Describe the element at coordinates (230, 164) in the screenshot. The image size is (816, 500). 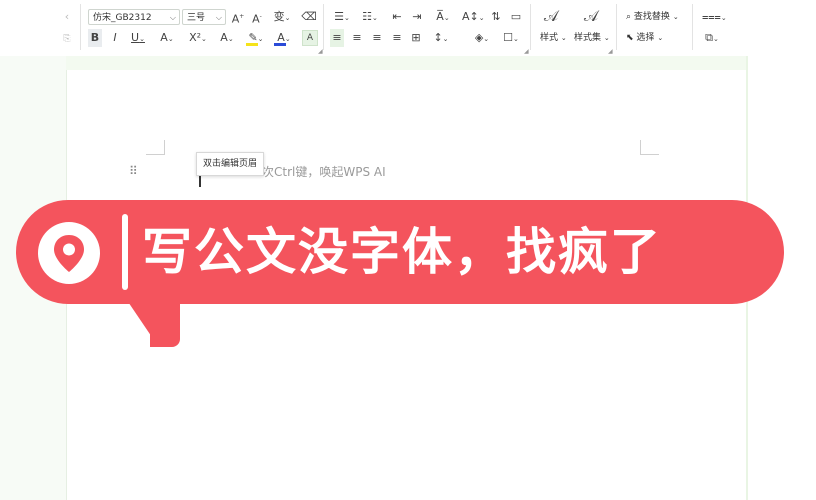
I see `header-tooltip: 双击编辑页眉` at that location.